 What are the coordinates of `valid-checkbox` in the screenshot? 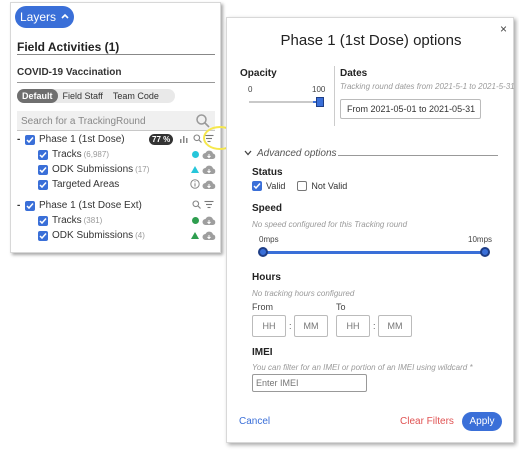 It's located at (257, 186).